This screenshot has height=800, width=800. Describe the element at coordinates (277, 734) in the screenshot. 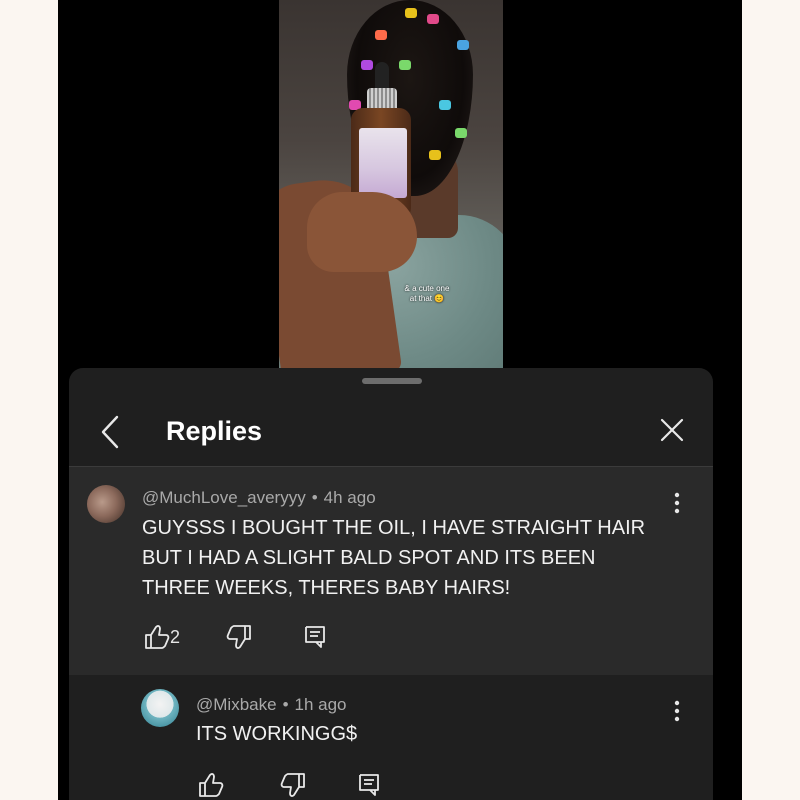

I see `reply-text: ITS WORKINGG$` at that location.